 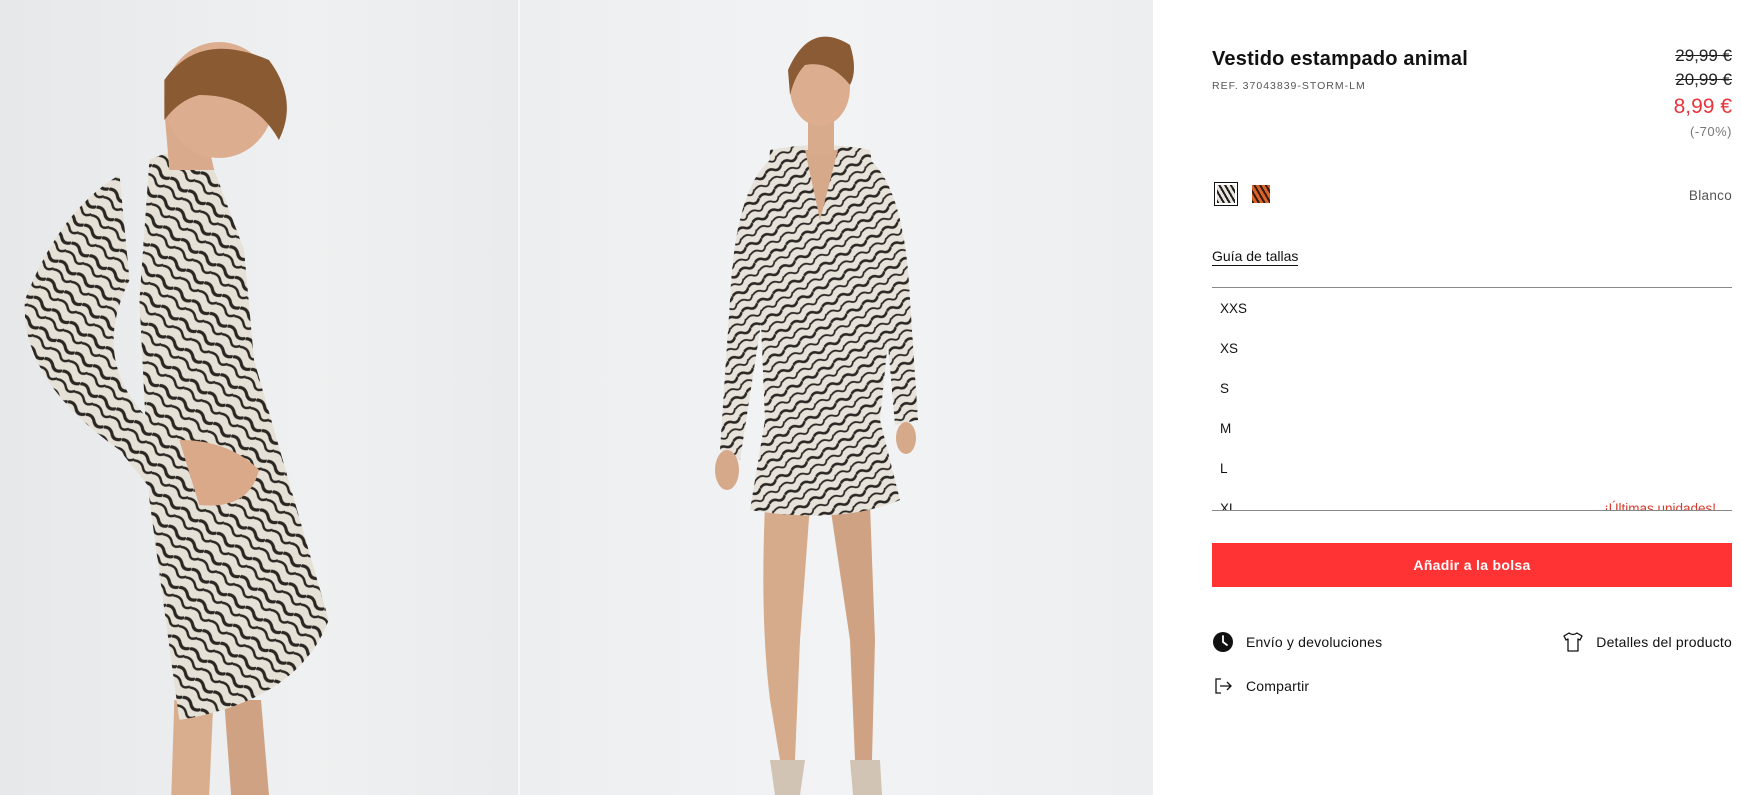 I want to click on price-block: 29,99 € 20,99 € 8,99 € (-70%), so click(x=1703, y=93).